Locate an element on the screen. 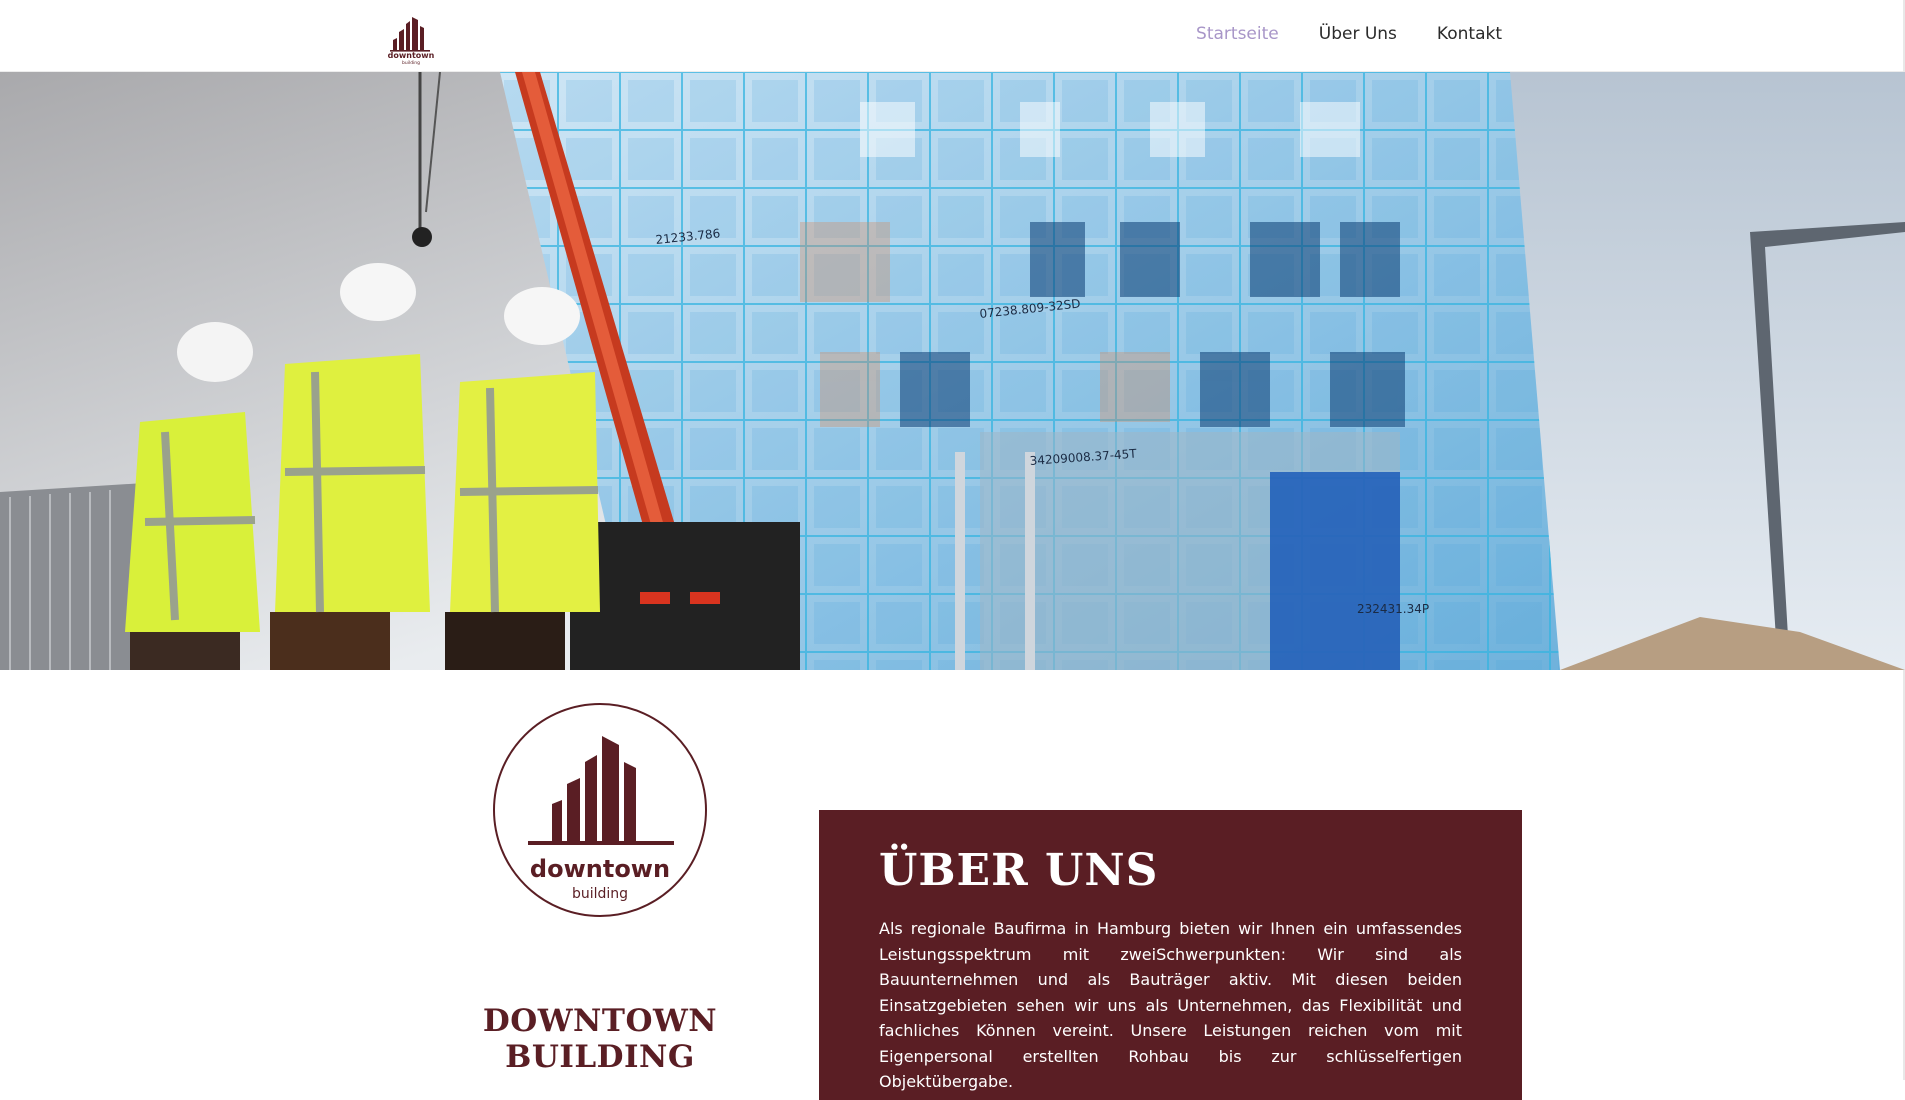  company-name-line2: BUILDING is located at coordinates (600, 1057).